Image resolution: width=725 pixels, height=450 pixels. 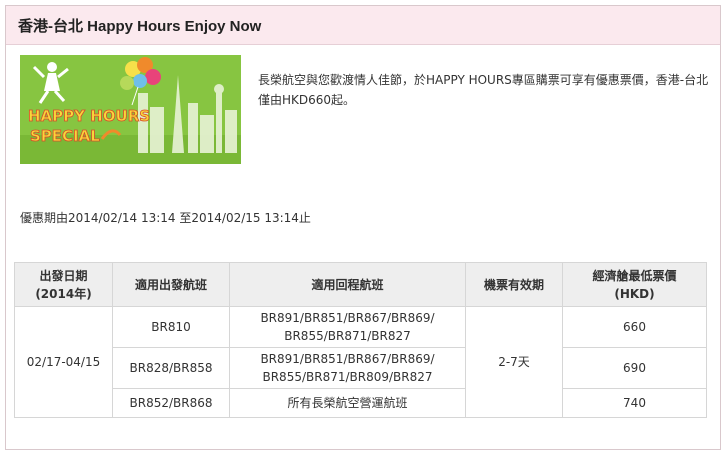 I want to click on ticket-validity-cell: 2-7天, so click(x=514, y=362).